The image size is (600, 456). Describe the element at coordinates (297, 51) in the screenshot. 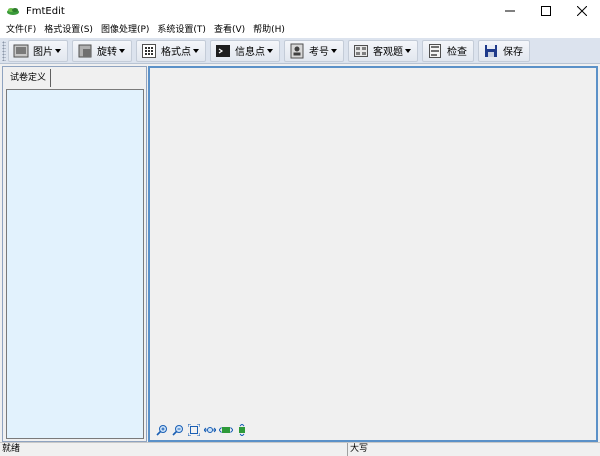

I see `id-card-icon` at that location.